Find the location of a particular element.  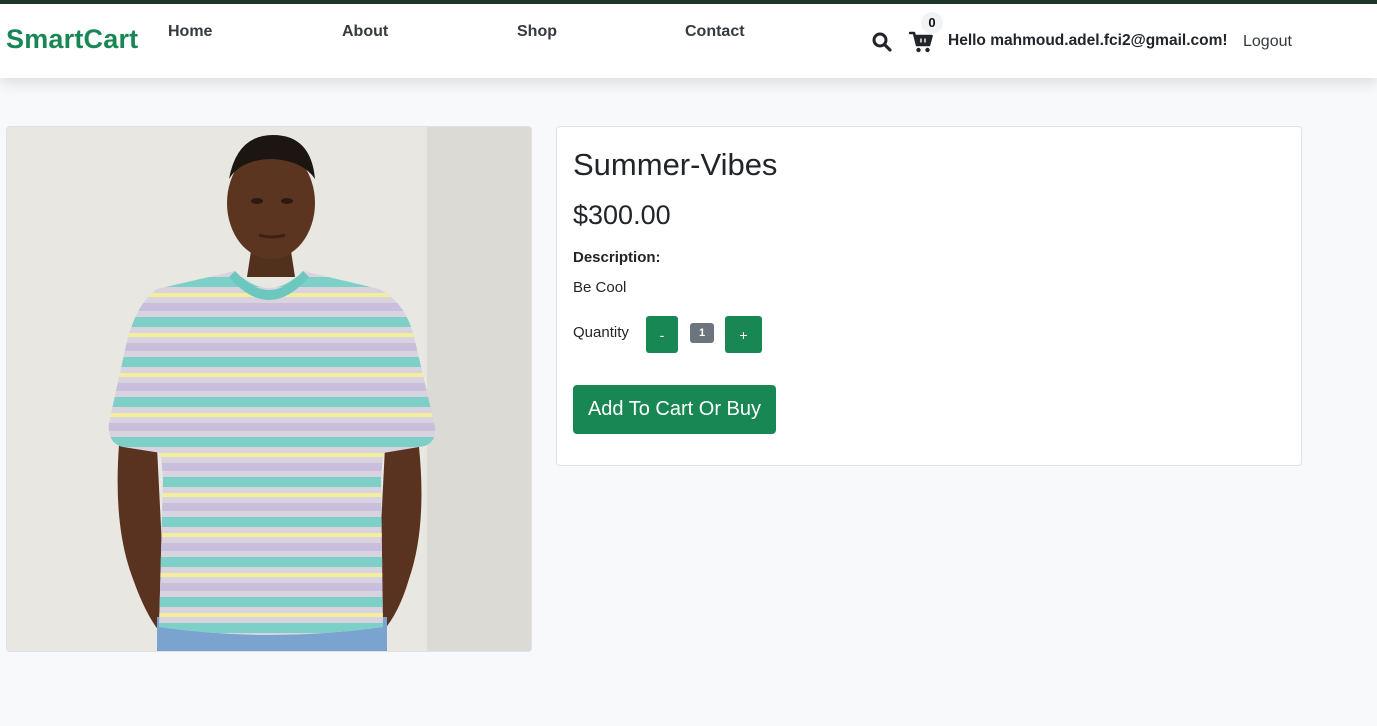

nav-link-home: Home is located at coordinates (190, 32).